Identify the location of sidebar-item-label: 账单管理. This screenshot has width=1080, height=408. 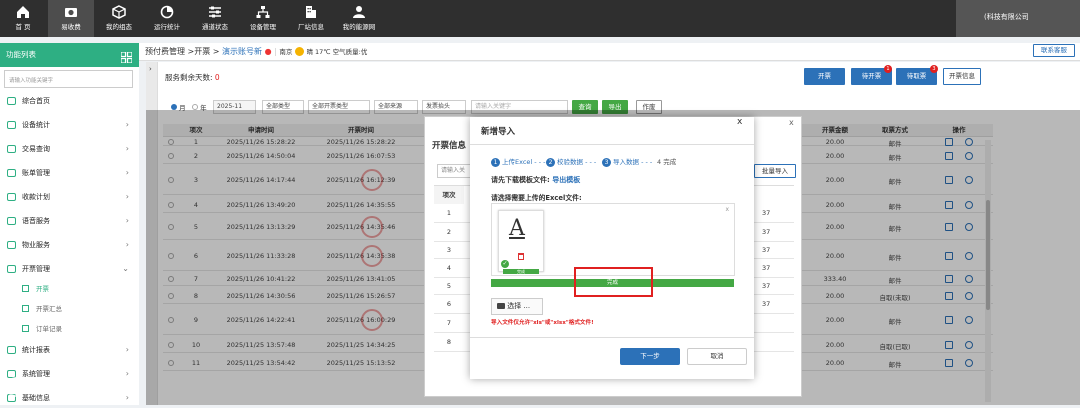
(36, 173).